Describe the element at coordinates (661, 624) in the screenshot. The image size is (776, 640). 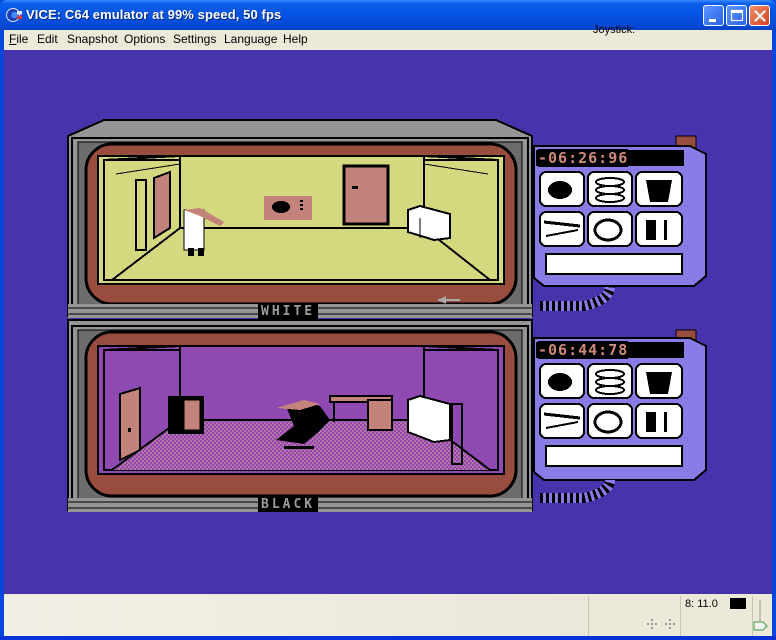
I see `joystick-indicator-icon` at that location.